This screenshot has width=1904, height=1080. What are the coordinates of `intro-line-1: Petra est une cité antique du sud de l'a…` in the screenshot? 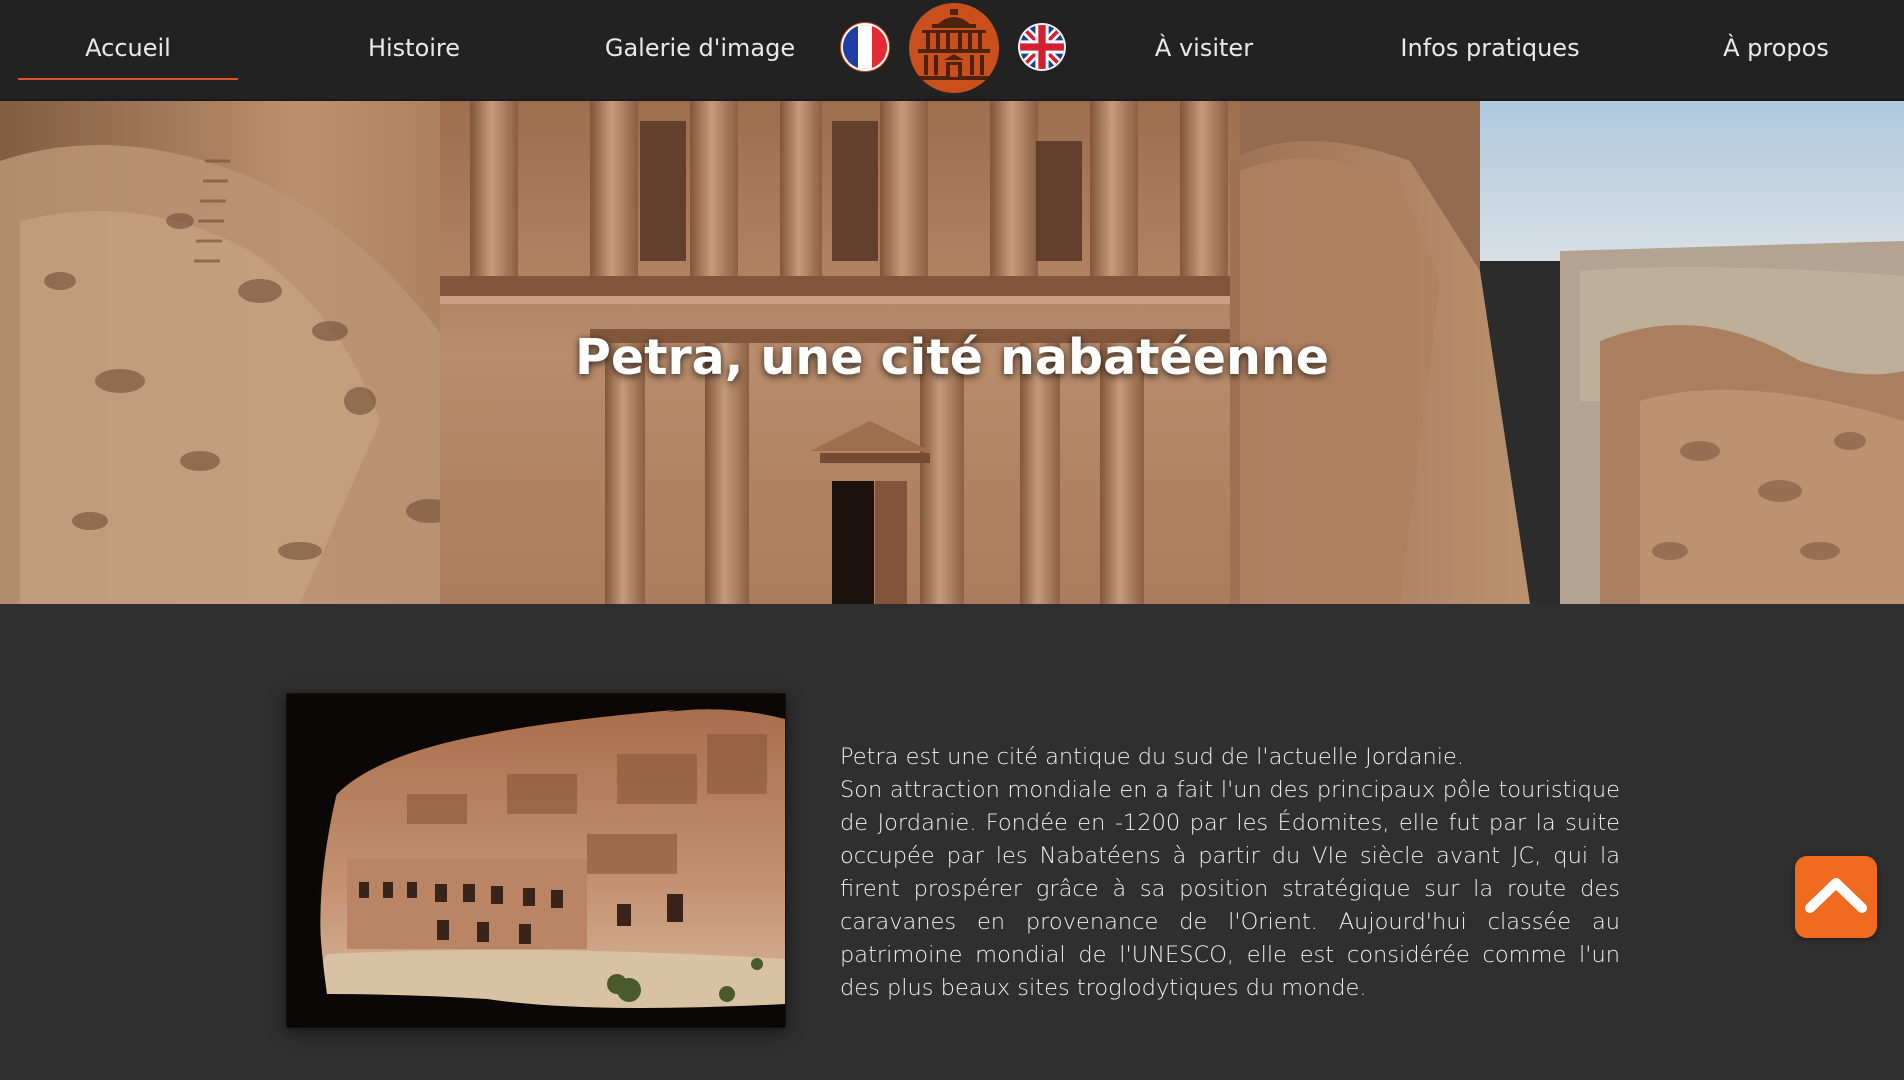 It's located at (1152, 757).